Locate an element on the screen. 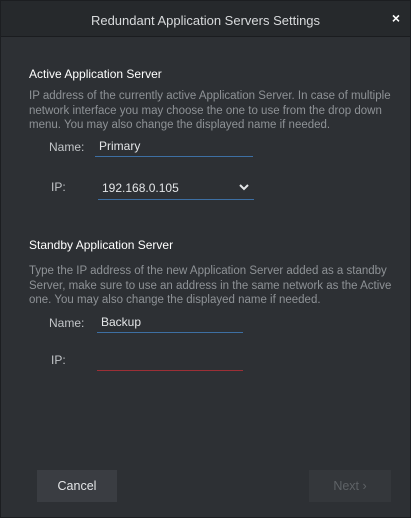 This screenshot has height=518, width=411. standby-ip-input is located at coordinates (170, 360).